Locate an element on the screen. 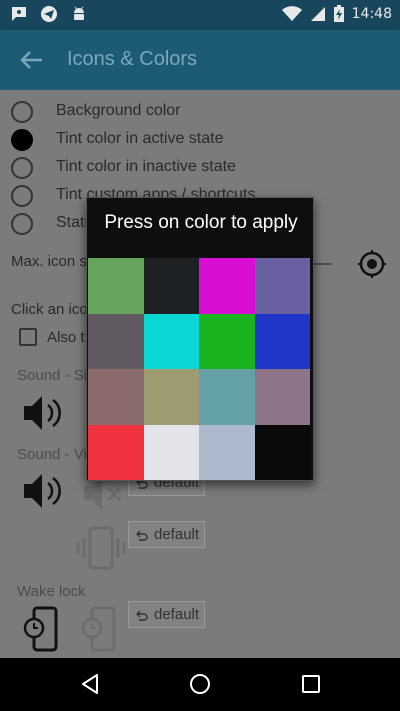  option-label: Tint color in active state is located at coordinates (140, 138).